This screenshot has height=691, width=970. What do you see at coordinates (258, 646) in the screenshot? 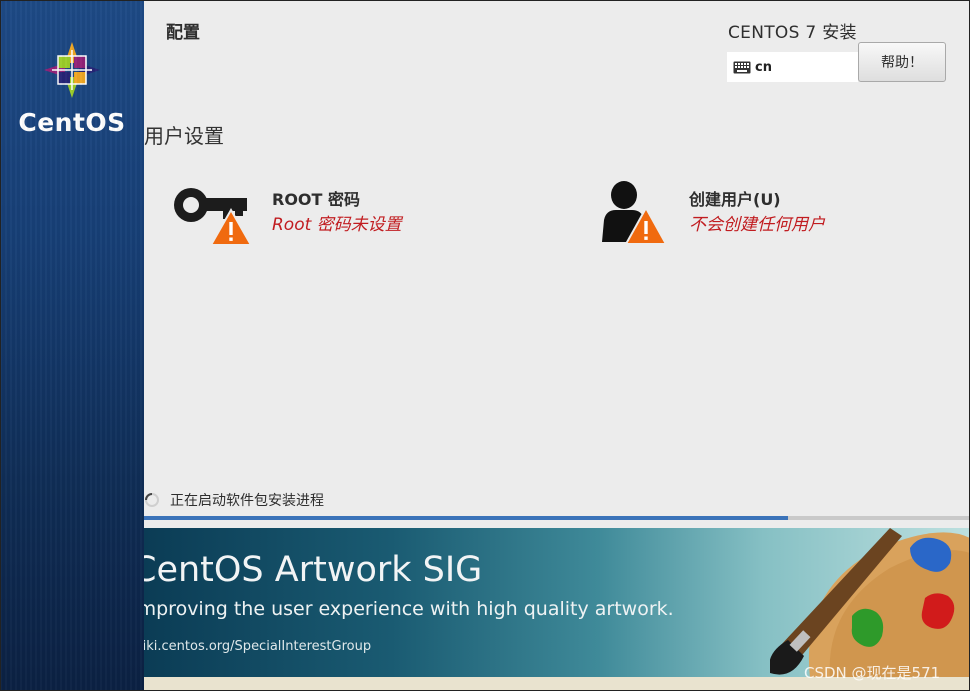
I see `banner-url: wiki.centos.org/SpecialInterestGroup` at bounding box center [258, 646].